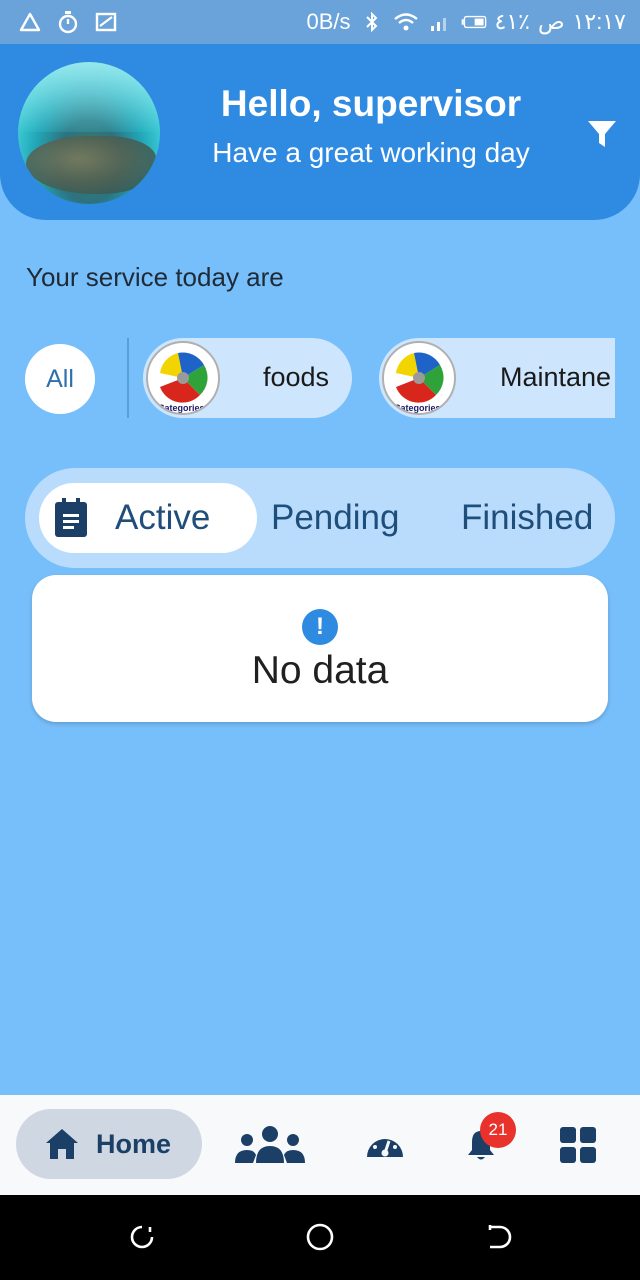 Image resolution: width=640 pixels, height=1280 pixels. I want to click on recent-apps-icon, so click(142, 1237).